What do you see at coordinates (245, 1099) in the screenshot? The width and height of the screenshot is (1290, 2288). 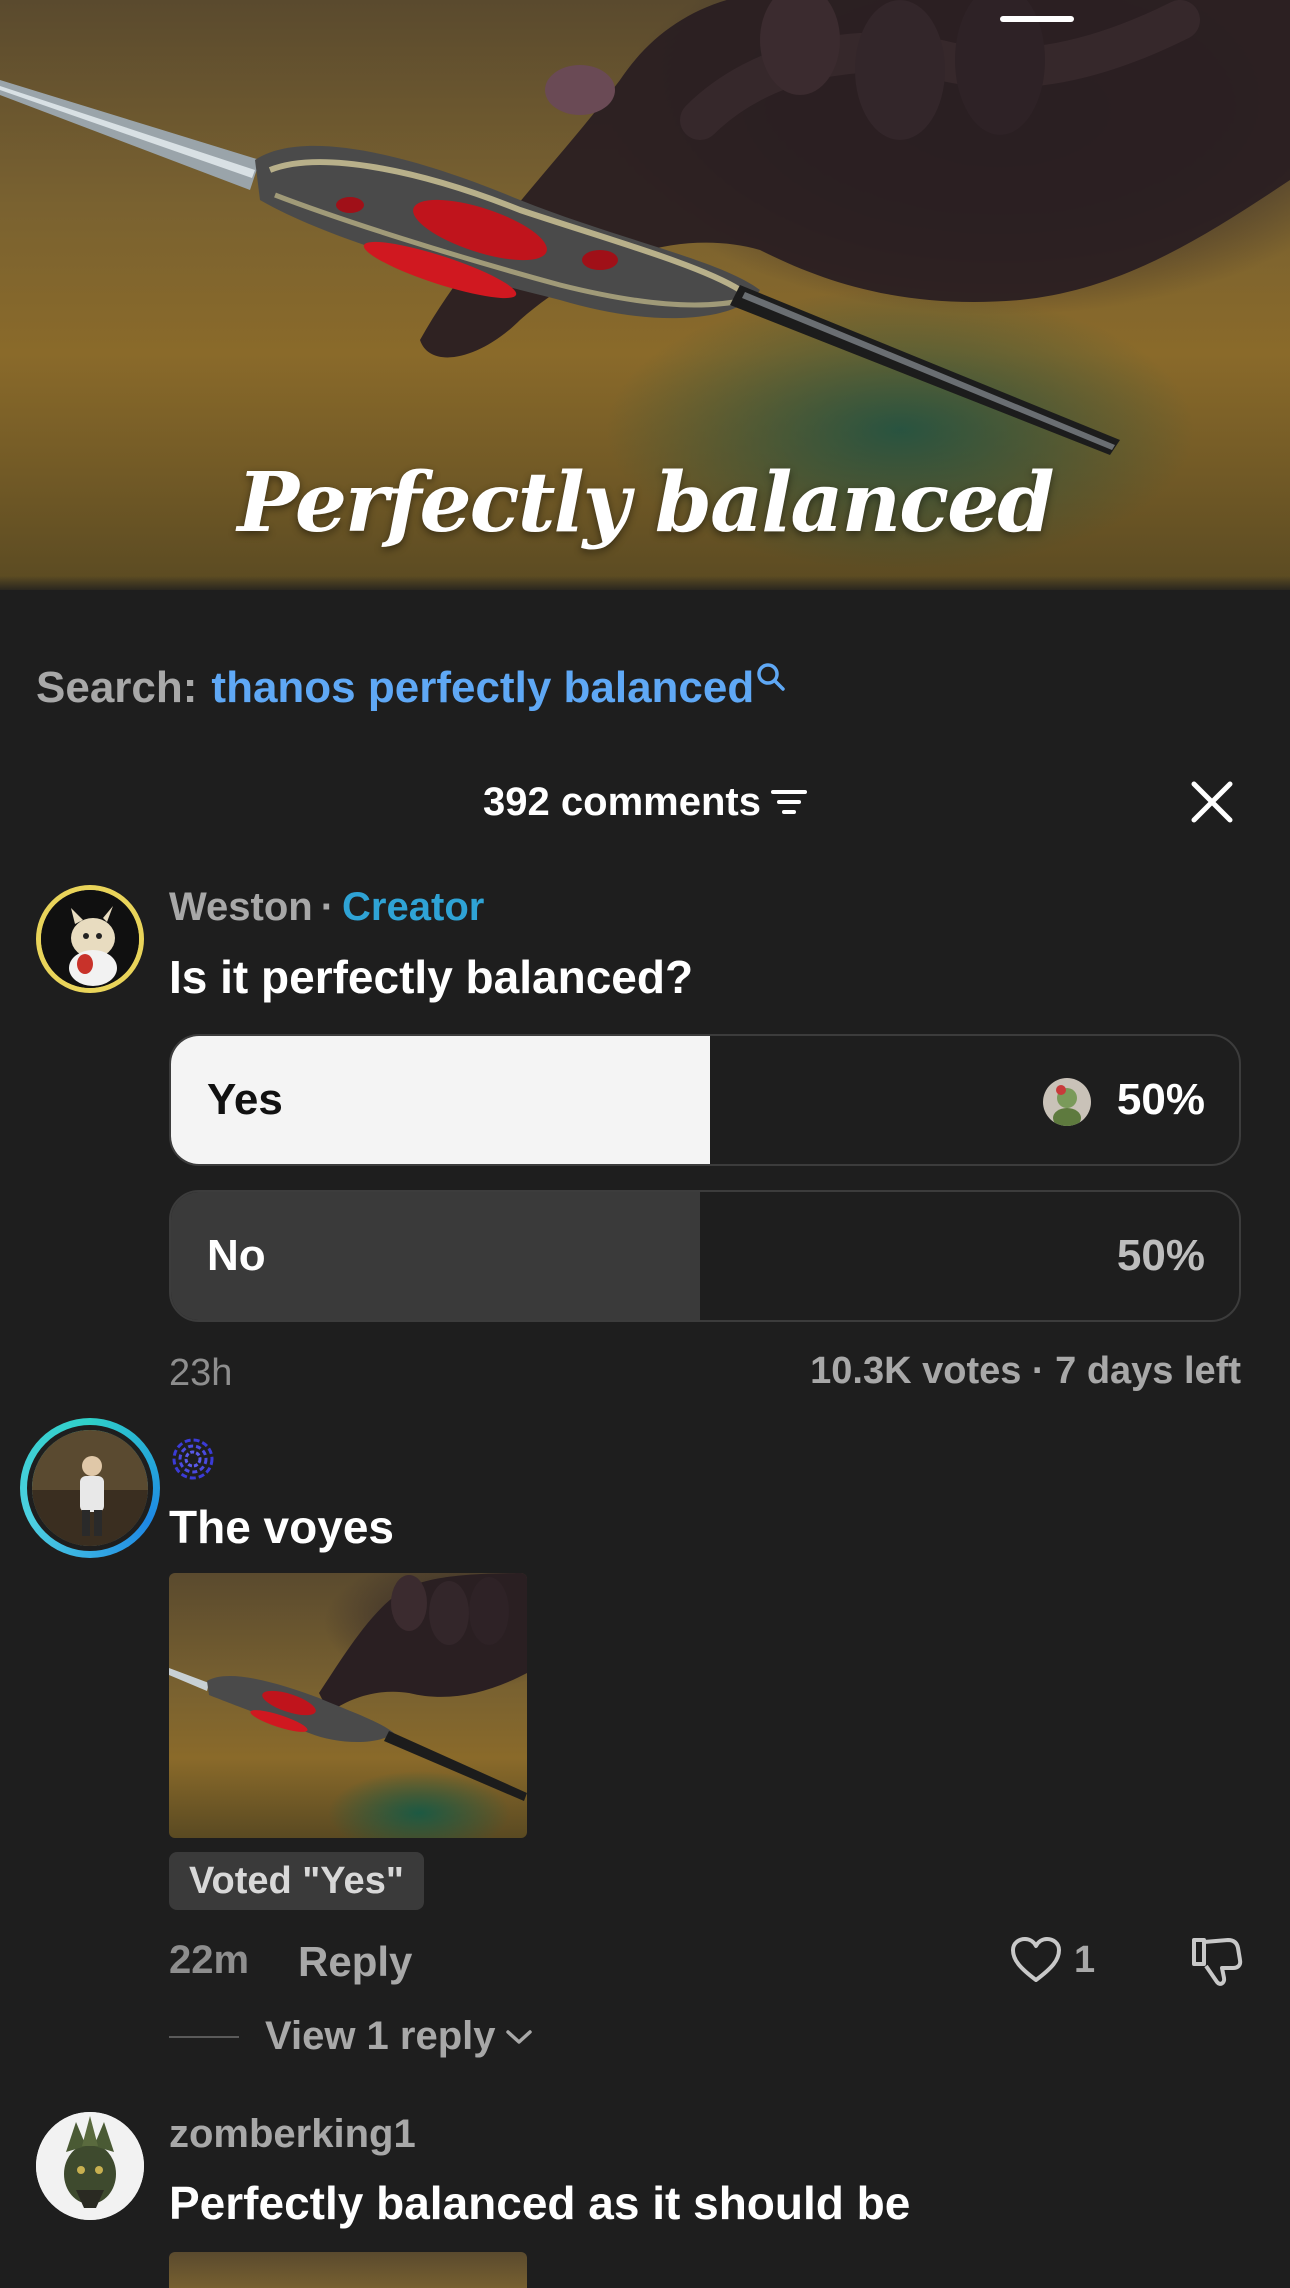 I see `poll-option-label: Yes` at bounding box center [245, 1099].